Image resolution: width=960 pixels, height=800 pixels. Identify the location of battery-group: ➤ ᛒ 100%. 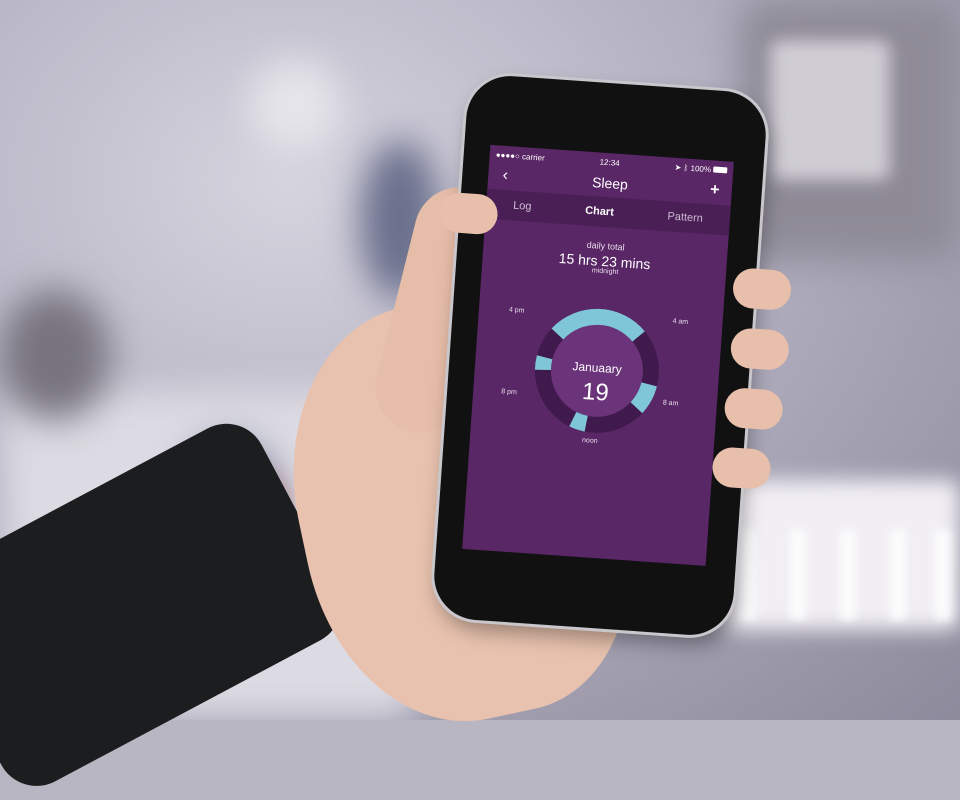
(701, 168).